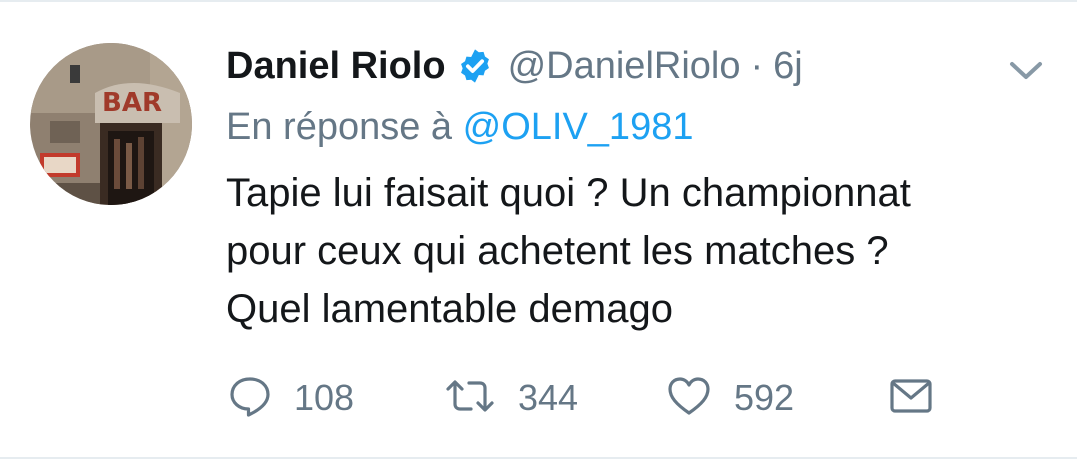 Image resolution: width=1077 pixels, height=459 pixels. Describe the element at coordinates (624, 66) in the screenshot. I see `author-handle: @DanielRiolo` at that location.